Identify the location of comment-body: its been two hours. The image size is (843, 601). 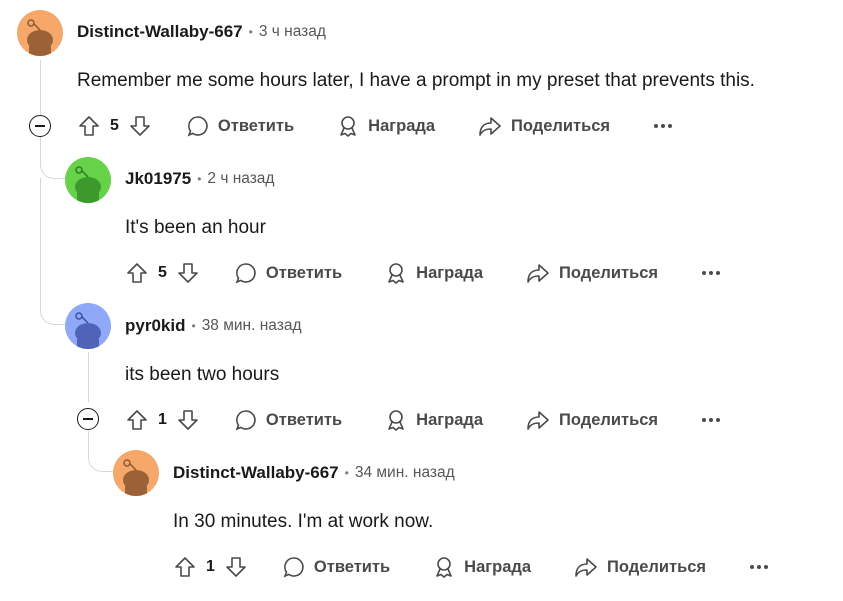
(202, 374).